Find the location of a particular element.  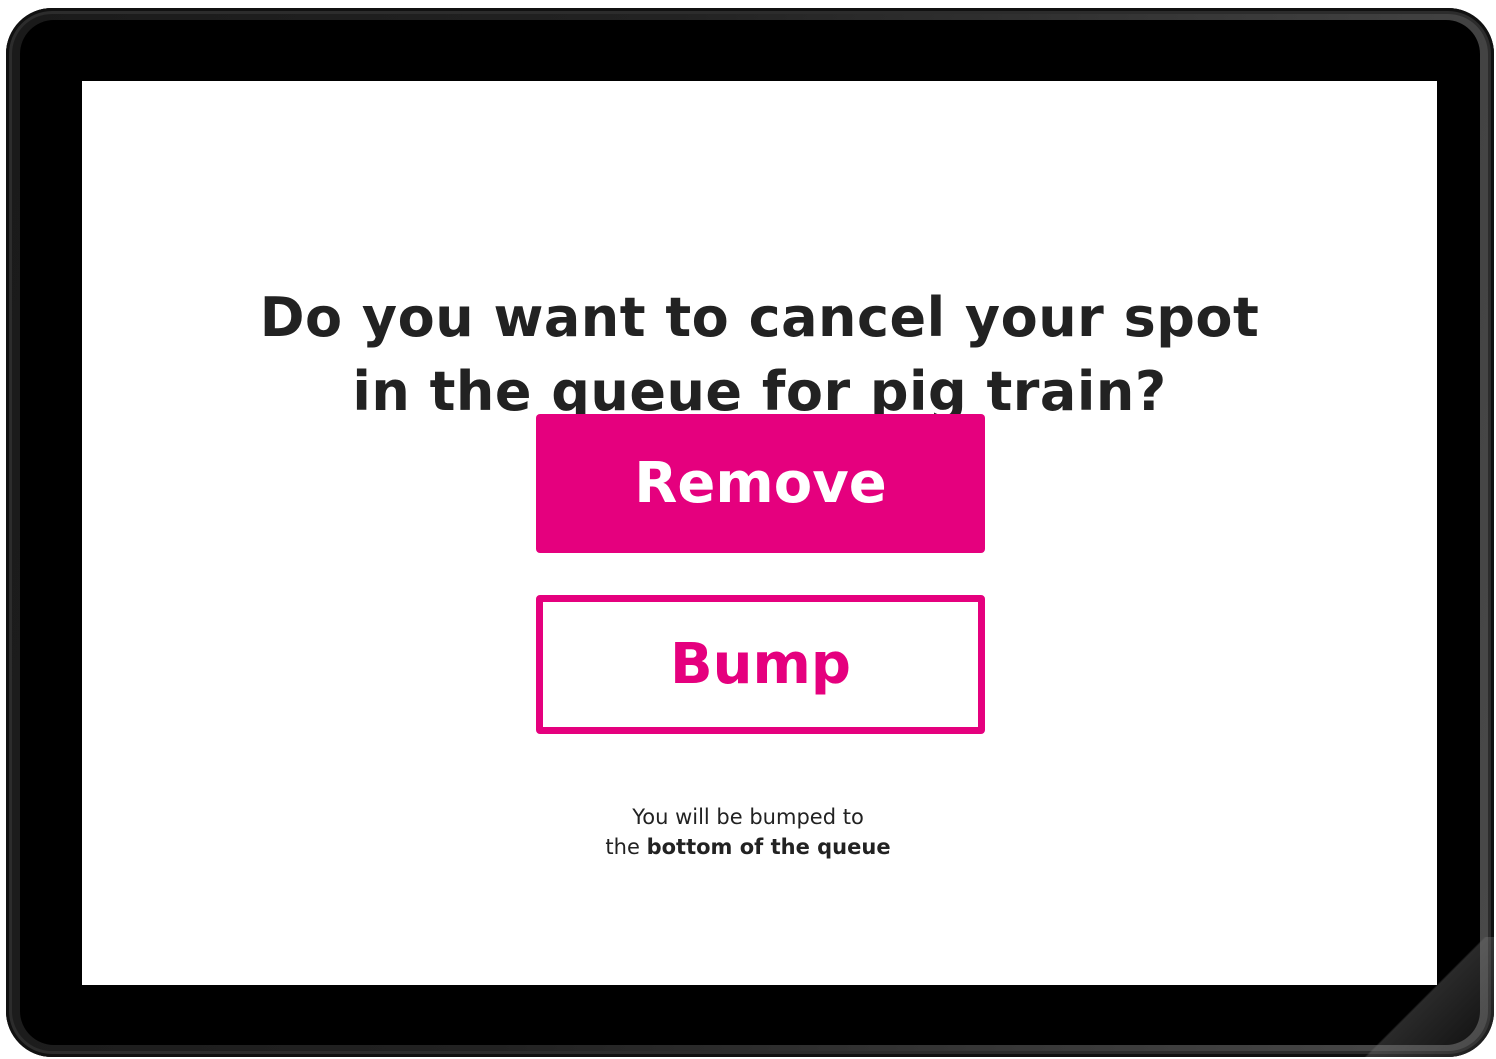

remove-button: Remove is located at coordinates (760, 483).